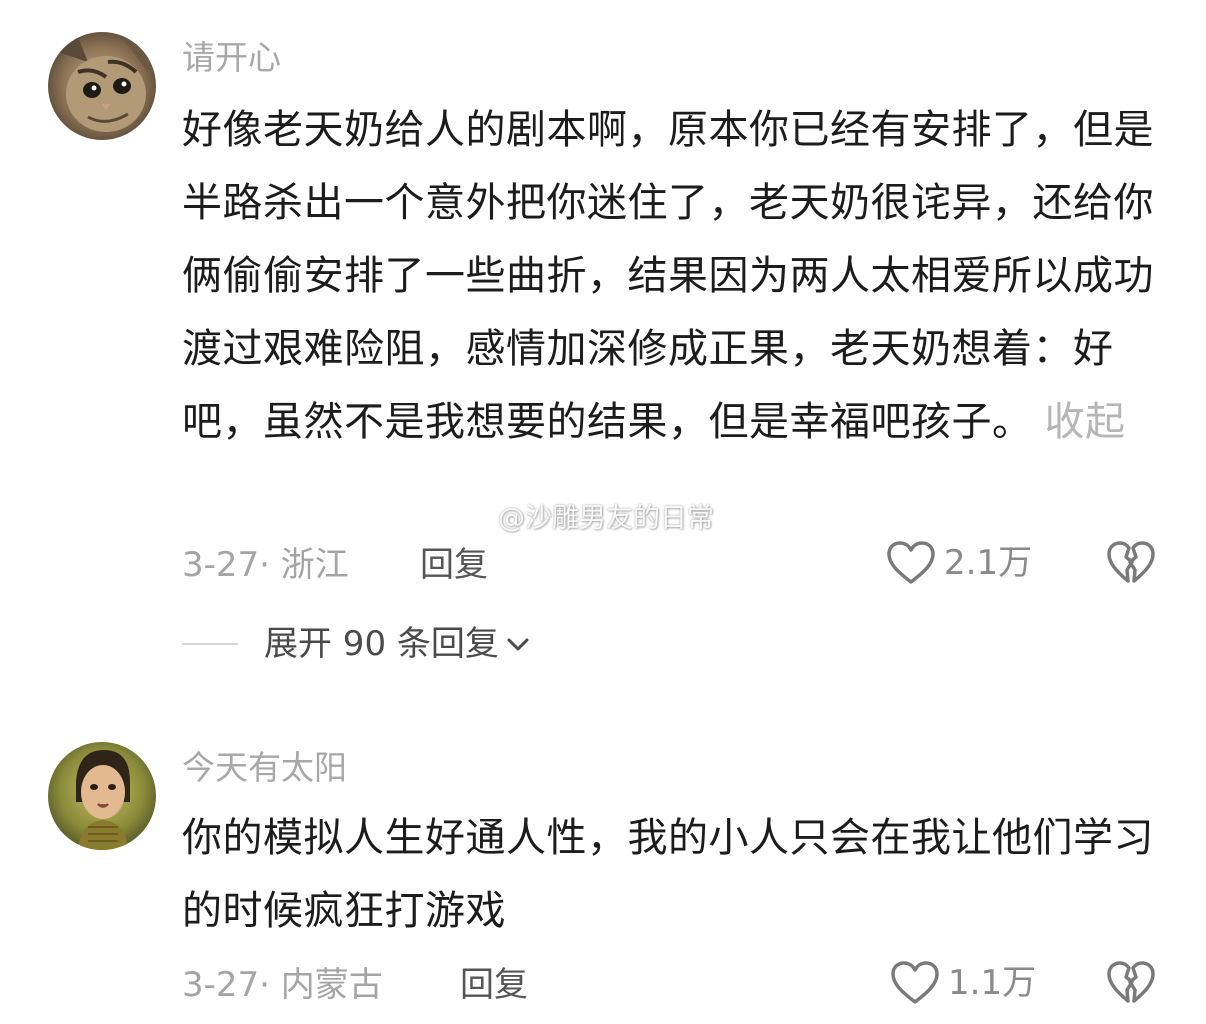 The image size is (1206, 1024). I want to click on username: 今天有太阳, so click(264, 768).